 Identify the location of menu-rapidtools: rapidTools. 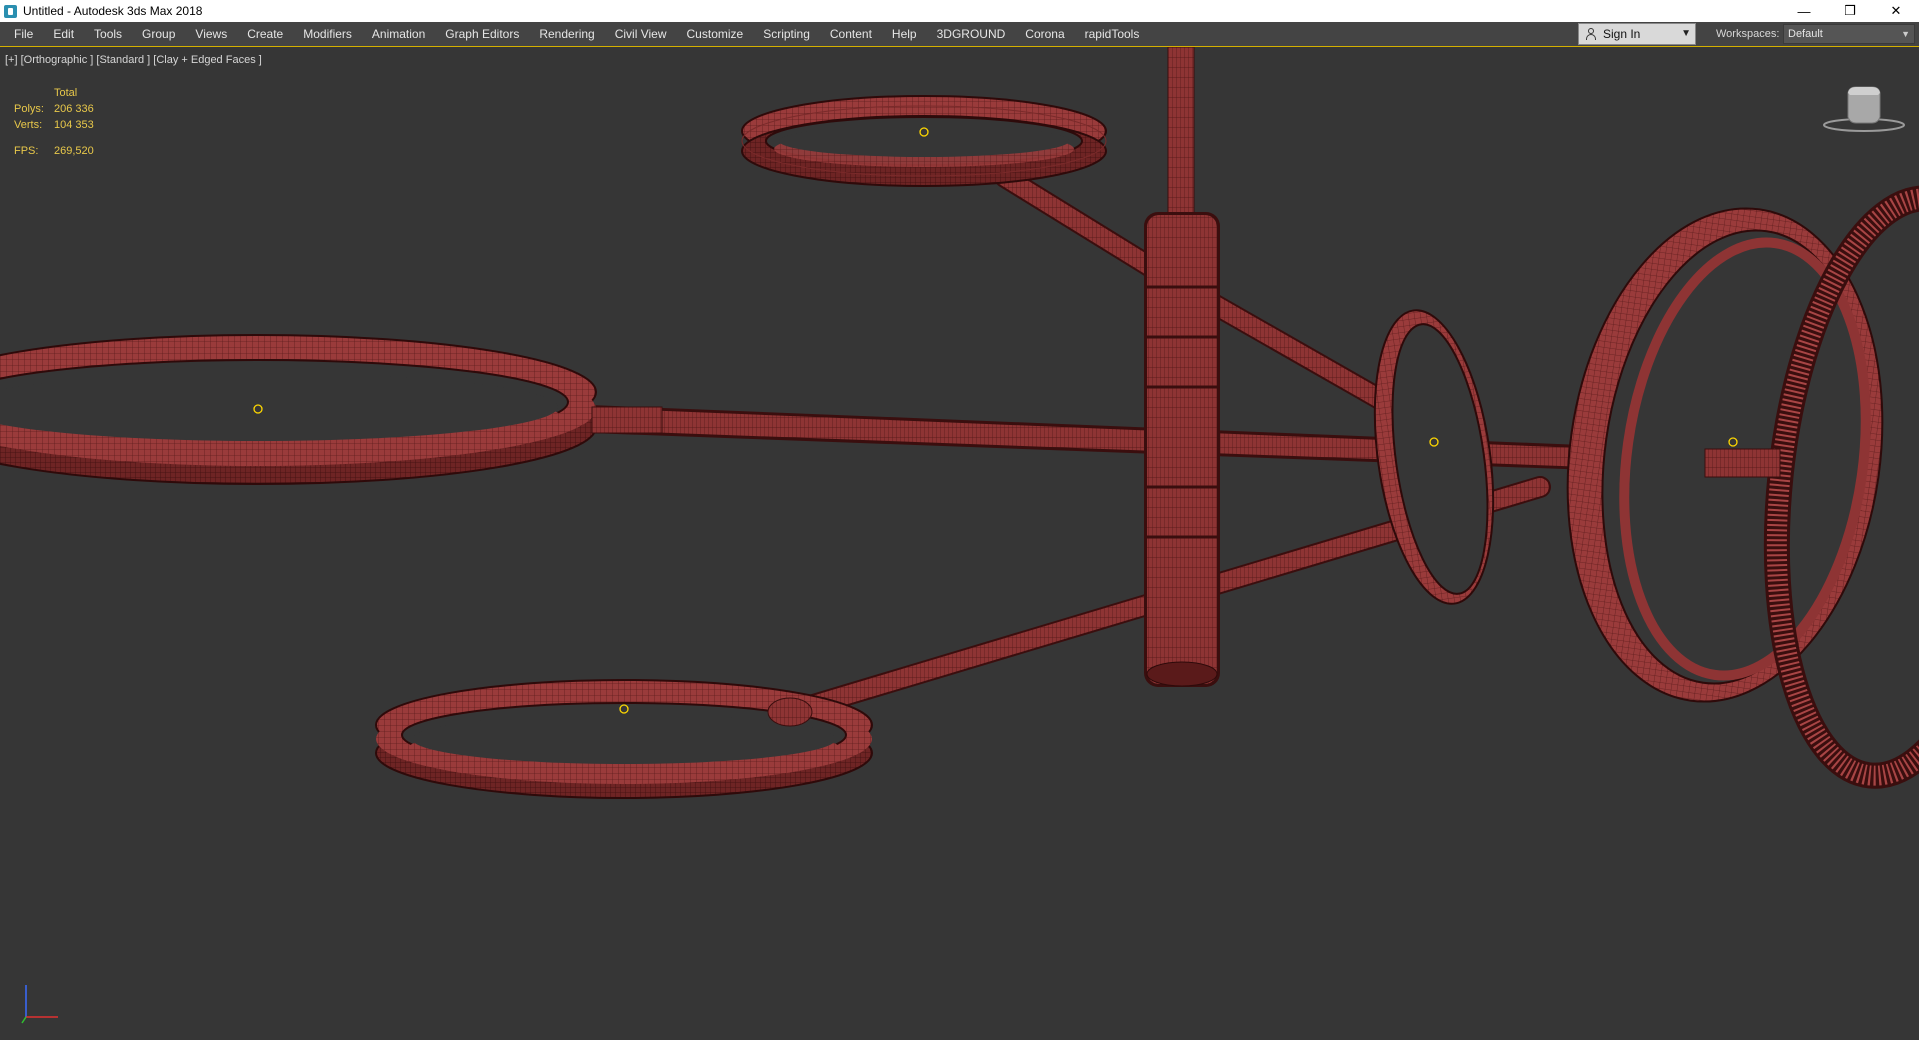
(1112, 34).